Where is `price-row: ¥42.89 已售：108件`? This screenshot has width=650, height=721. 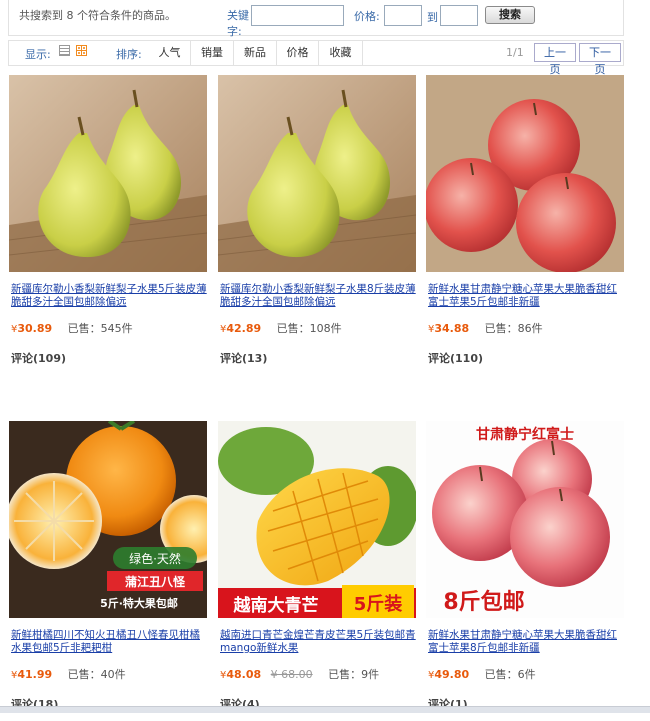
price-row: ¥42.89 已售：108件 is located at coordinates (318, 328).